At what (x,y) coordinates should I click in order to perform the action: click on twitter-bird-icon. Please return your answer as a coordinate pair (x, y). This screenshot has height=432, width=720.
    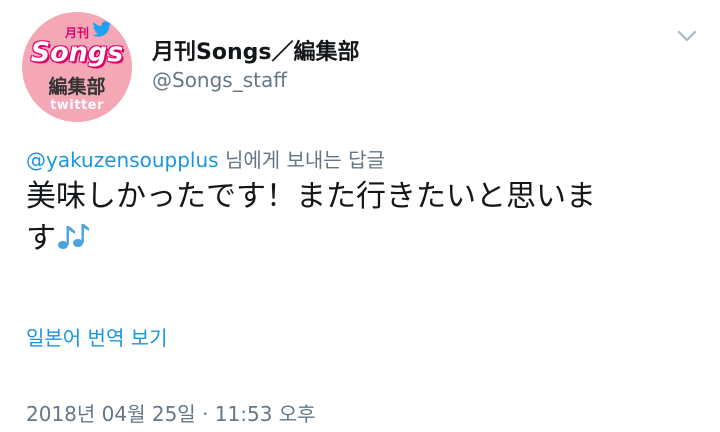
    Looking at the image, I should click on (101, 29).